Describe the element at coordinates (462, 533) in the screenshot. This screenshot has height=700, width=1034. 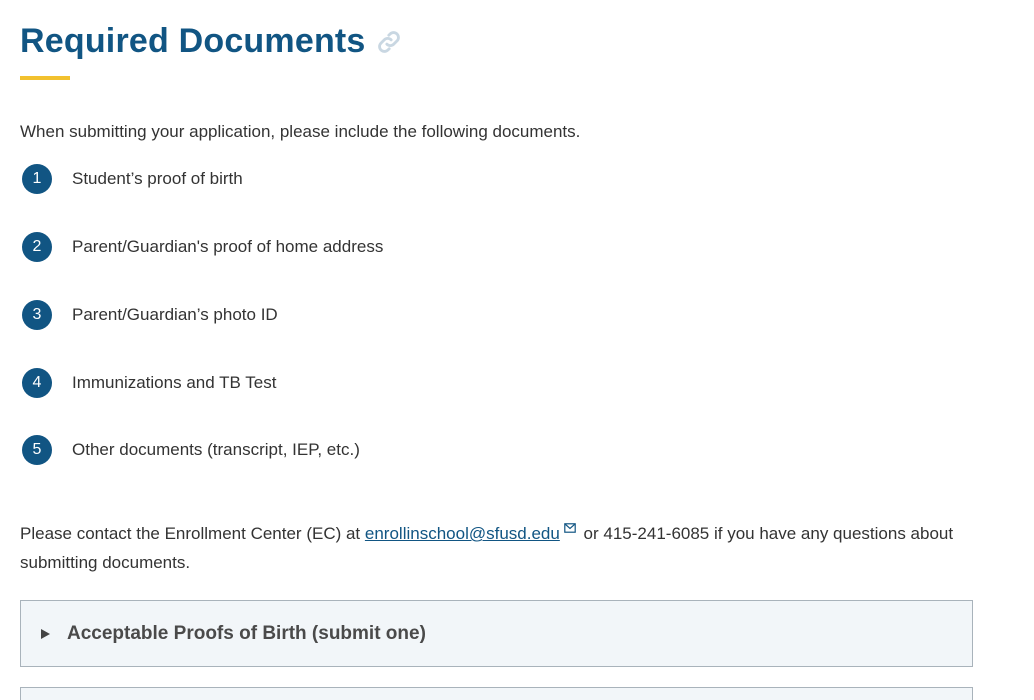
I see `email-link: enrollinschool@sfusd.edu` at that location.